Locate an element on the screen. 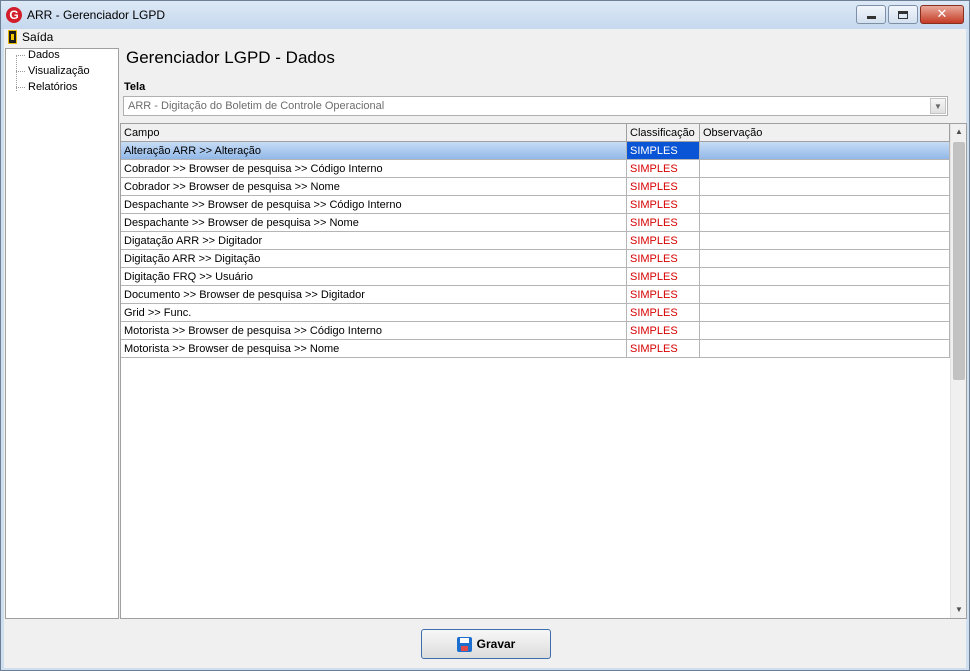  maximize-icon is located at coordinates (903, 14).